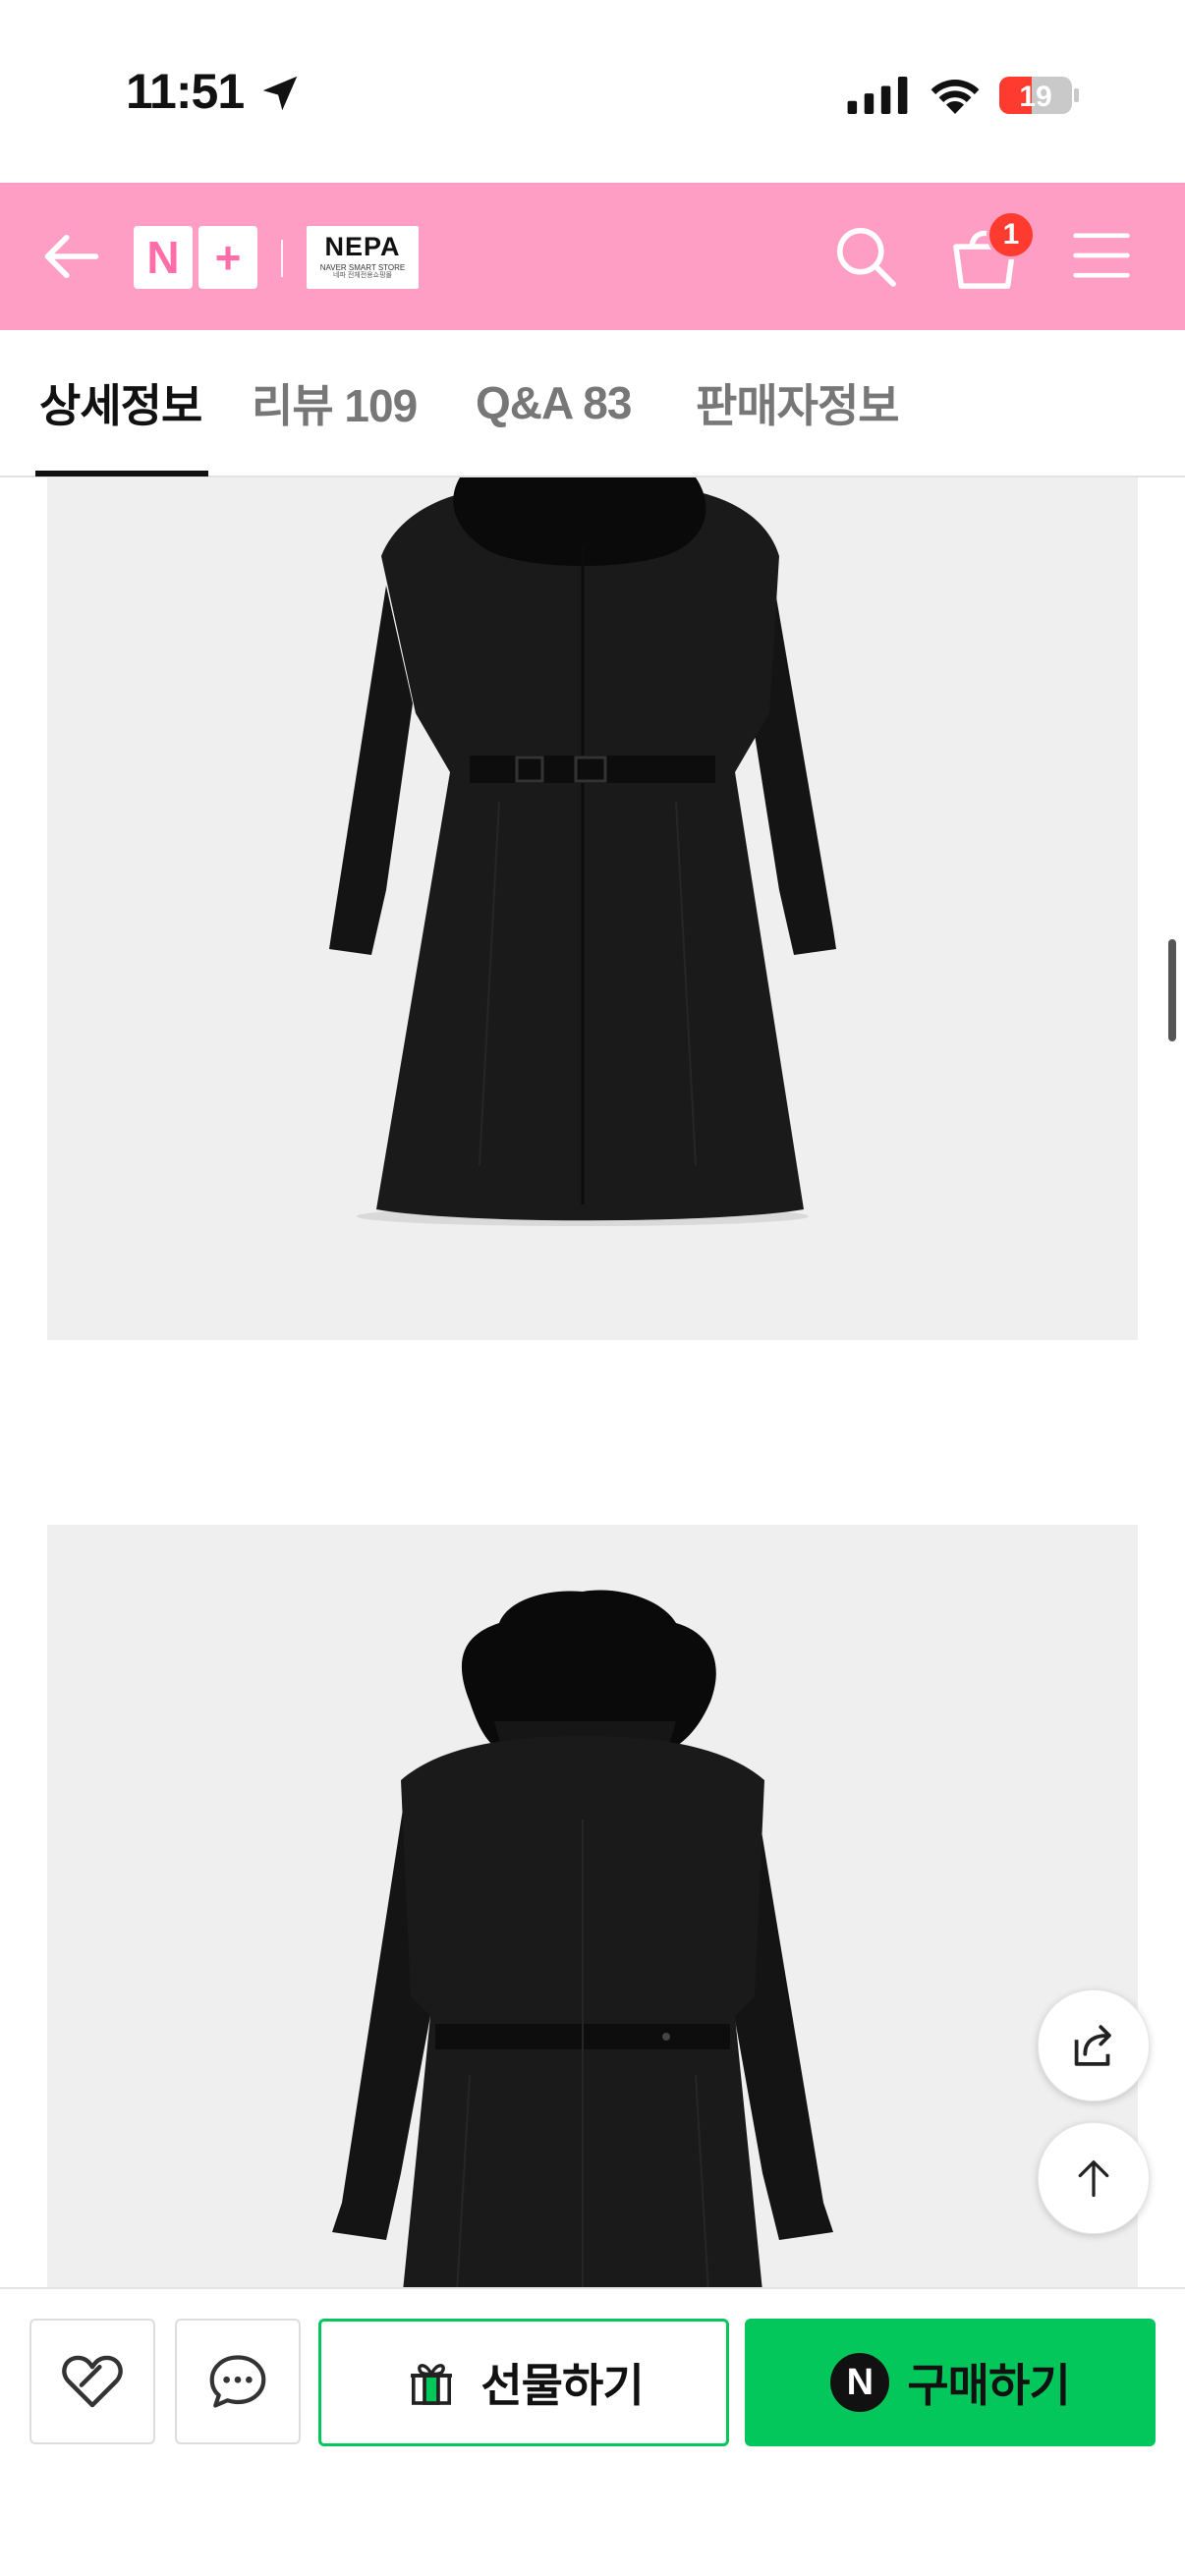  Describe the element at coordinates (282, 258) in the screenshot. I see `header-divider` at that location.